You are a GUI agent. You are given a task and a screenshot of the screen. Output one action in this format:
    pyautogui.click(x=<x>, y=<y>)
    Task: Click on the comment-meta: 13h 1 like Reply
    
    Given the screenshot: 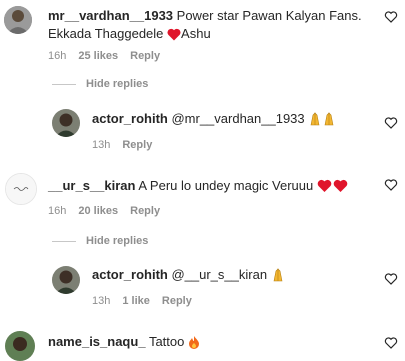 What is the action you would take?
    pyautogui.click(x=142, y=301)
    